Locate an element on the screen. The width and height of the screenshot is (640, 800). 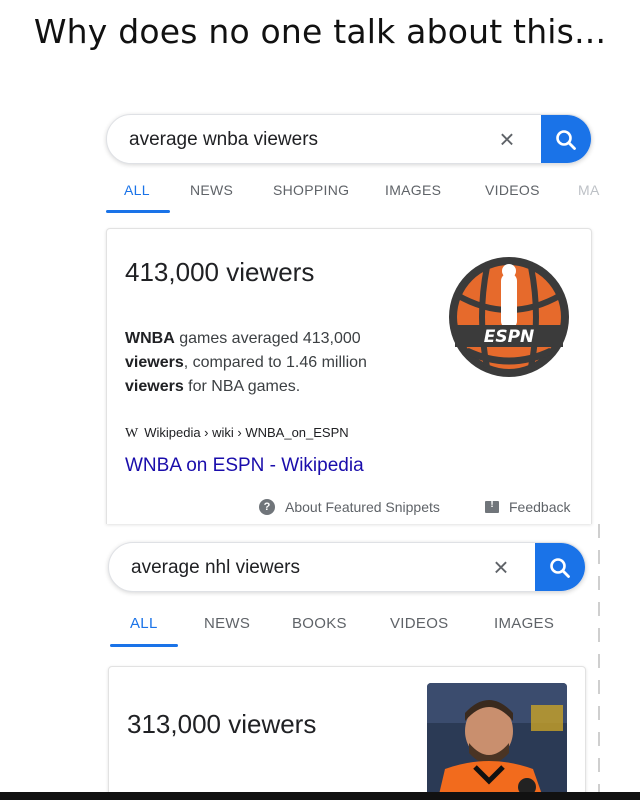
feedback-icon is located at coordinates (492, 506).